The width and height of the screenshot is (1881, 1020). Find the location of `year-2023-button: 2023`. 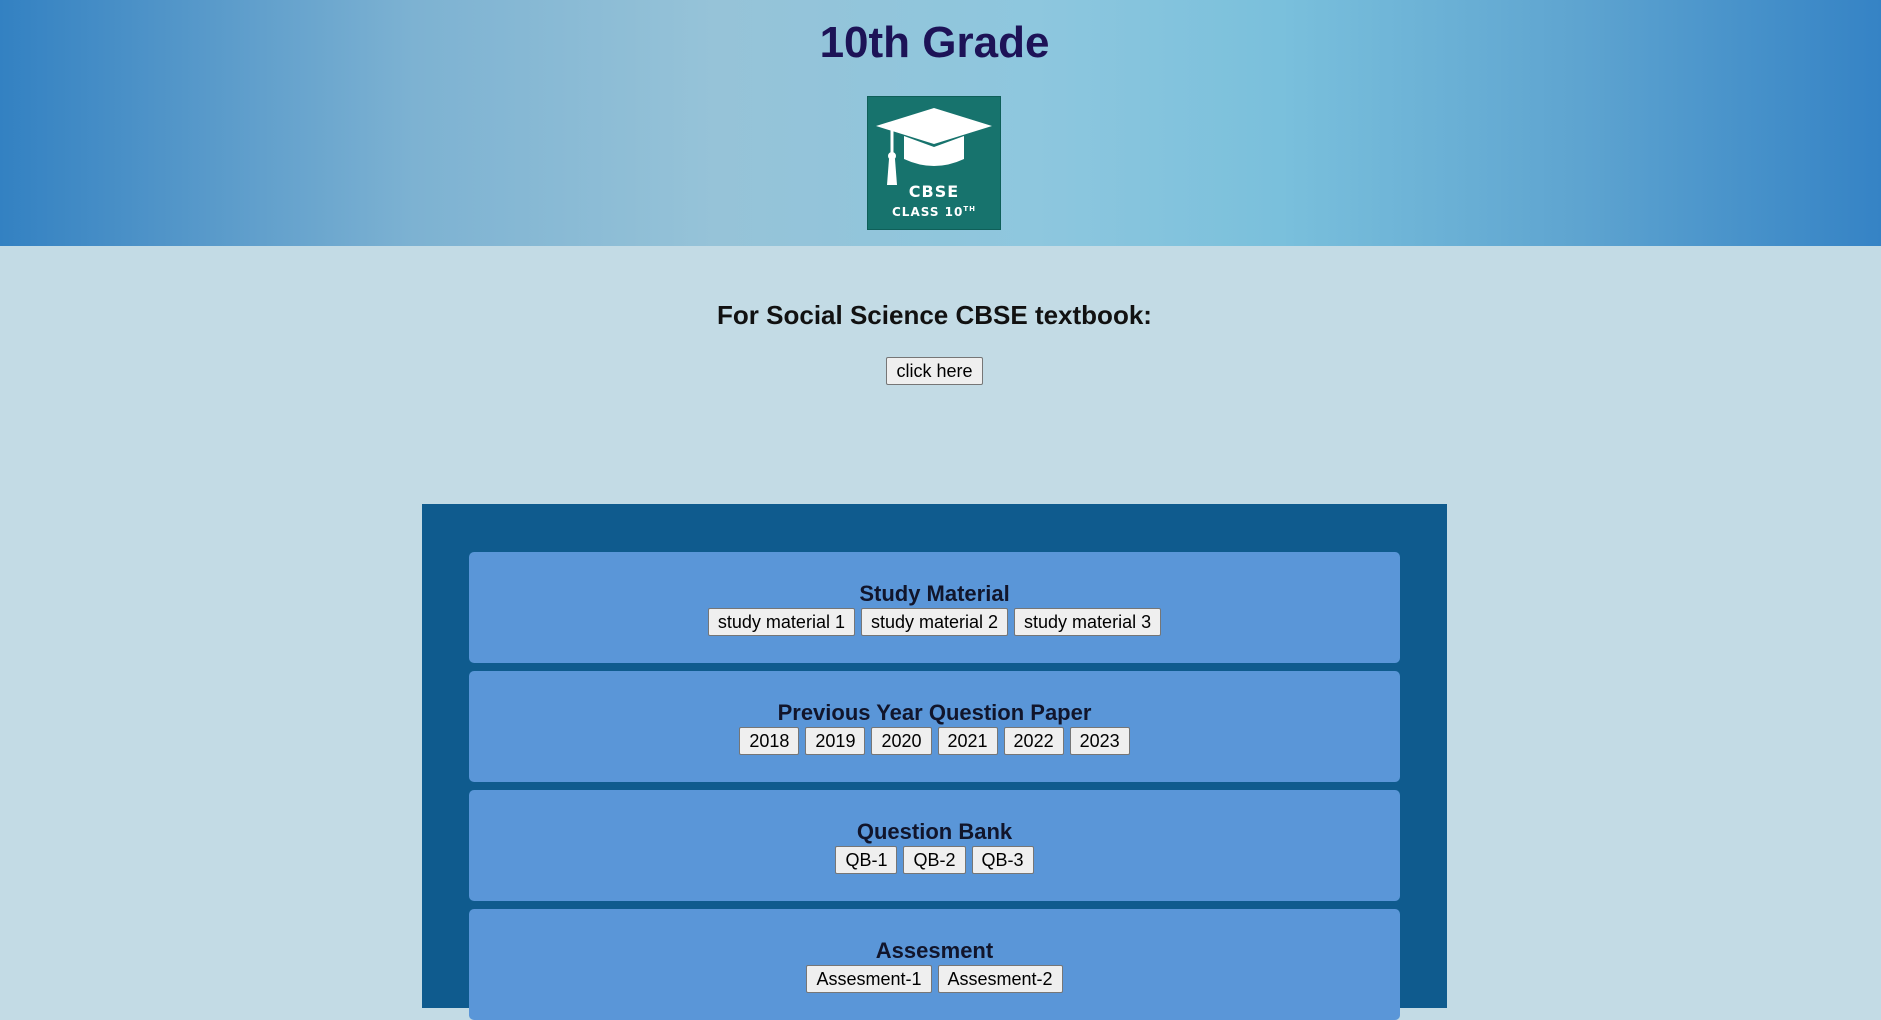

year-2023-button: 2023 is located at coordinates (1099, 741).